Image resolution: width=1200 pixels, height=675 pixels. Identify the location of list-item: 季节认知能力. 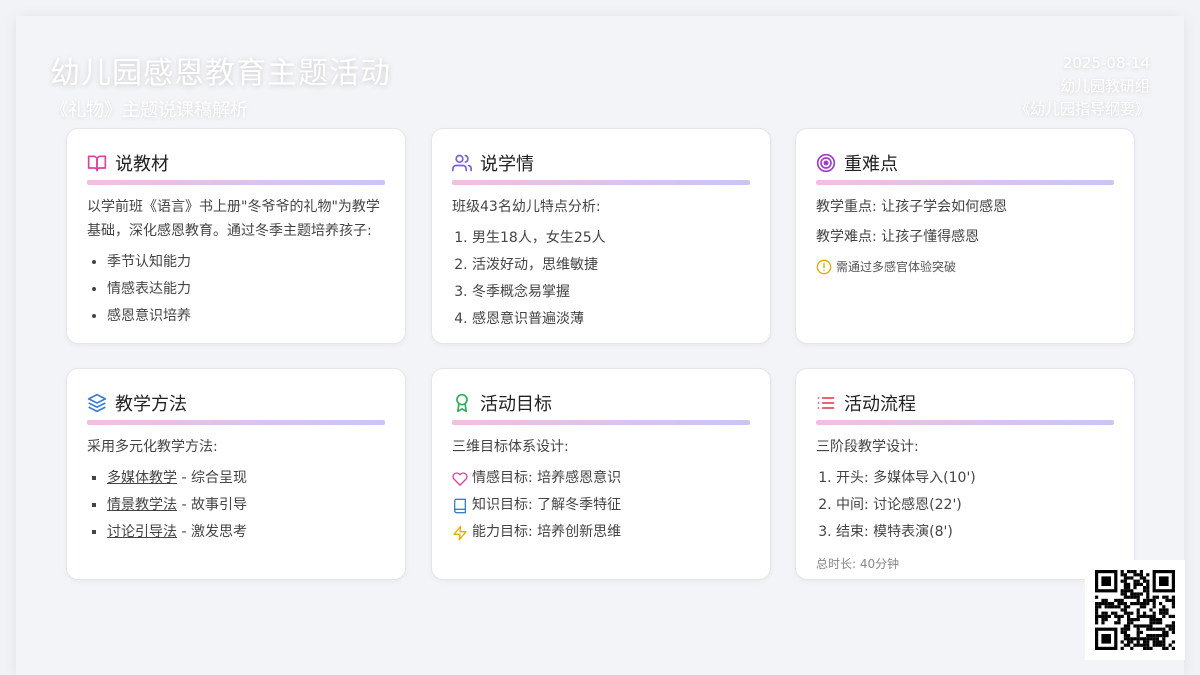
(246, 262).